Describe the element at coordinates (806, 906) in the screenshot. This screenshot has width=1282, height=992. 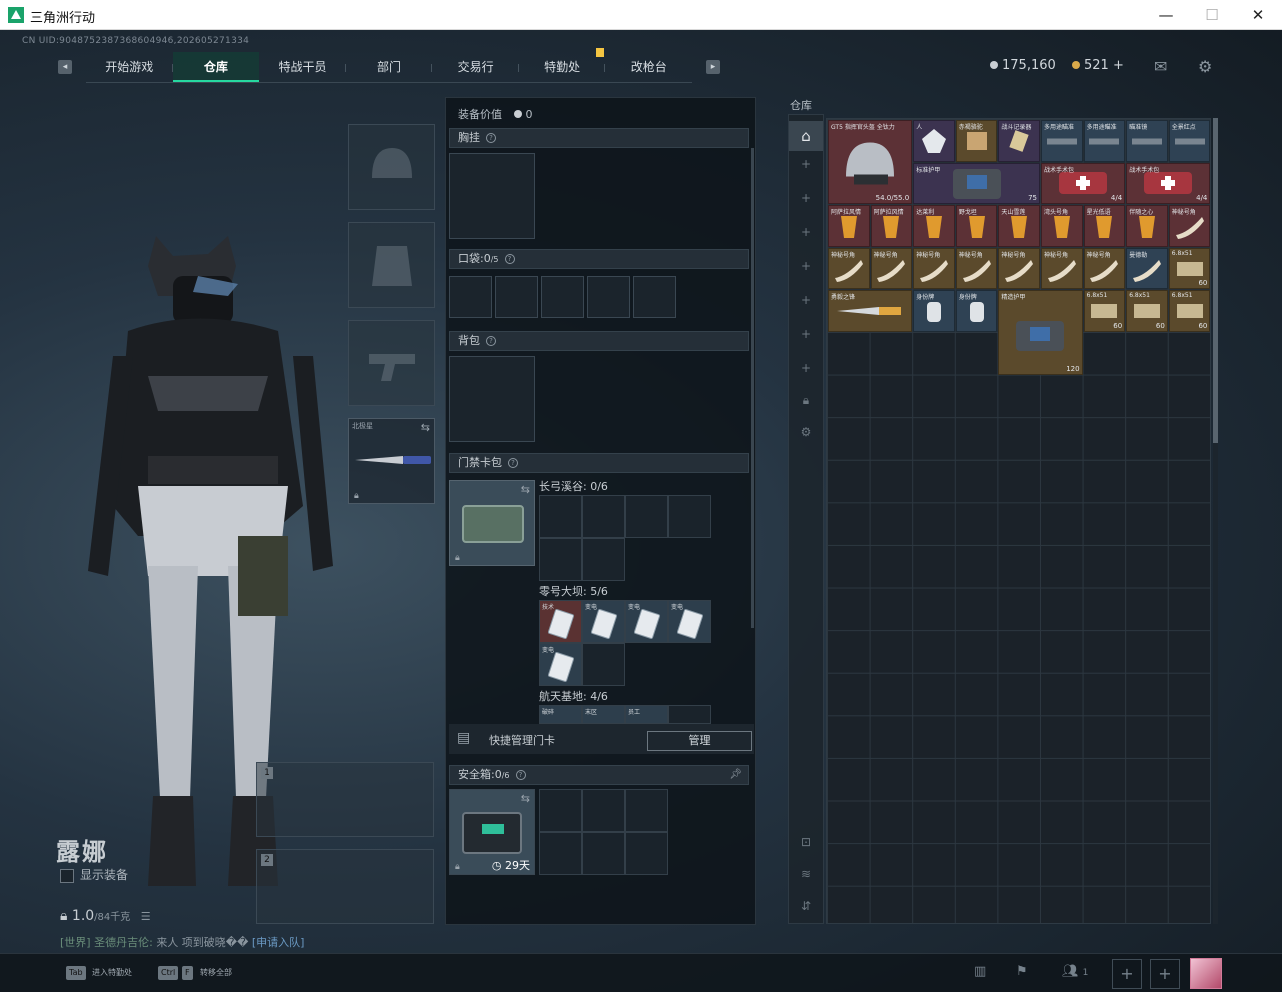
I see `transfer-icon: ⇵` at that location.